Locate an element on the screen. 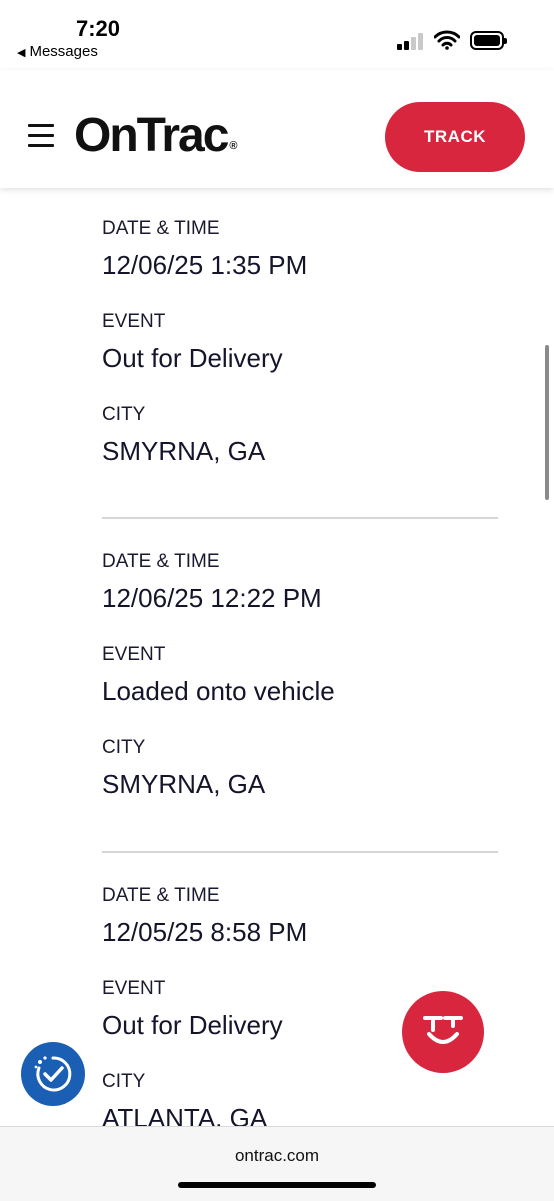 This screenshot has height=1201, width=554. url-field: ontrac.com is located at coordinates (277, 1156).